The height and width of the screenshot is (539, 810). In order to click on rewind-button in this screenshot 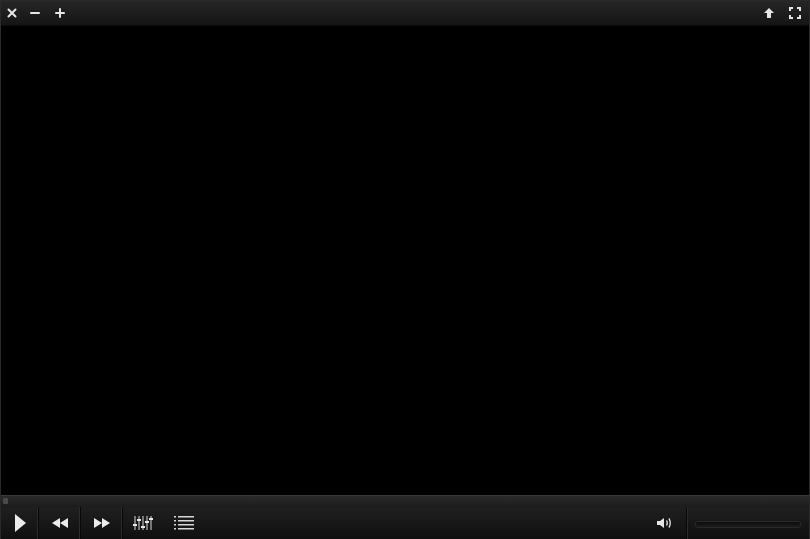, I will do `click(60, 523)`.